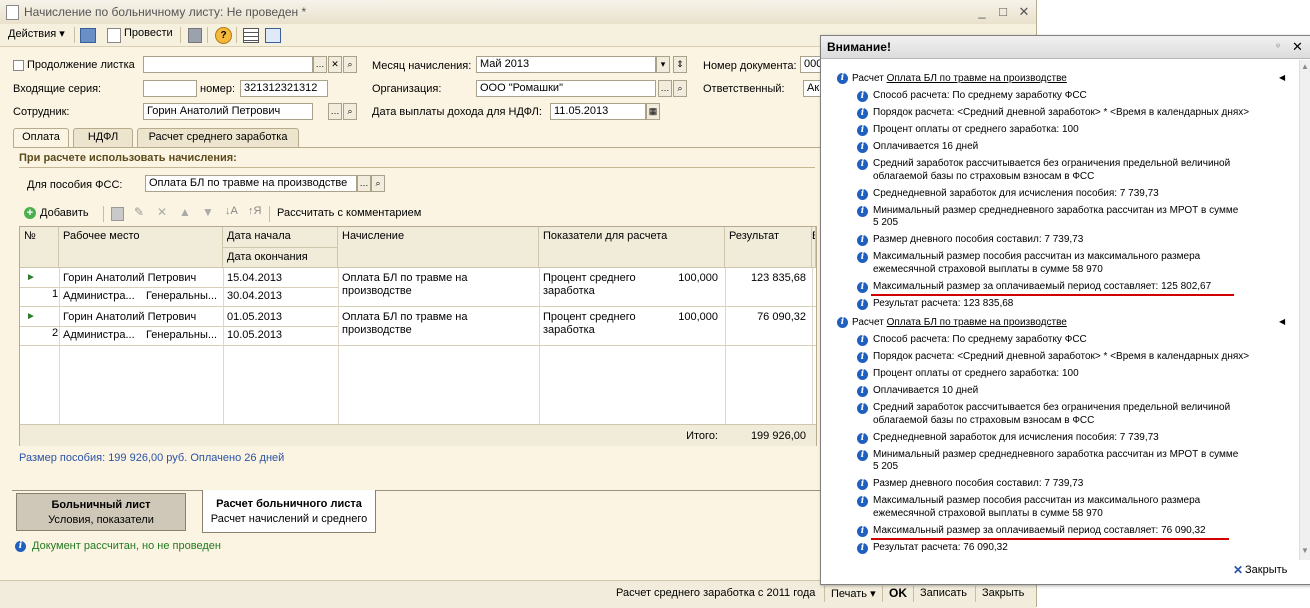 The width and height of the screenshot is (1310, 608). Describe the element at coordinates (231, 211) in the screenshot. I see `sort-asc-icon: ↓A` at that location.